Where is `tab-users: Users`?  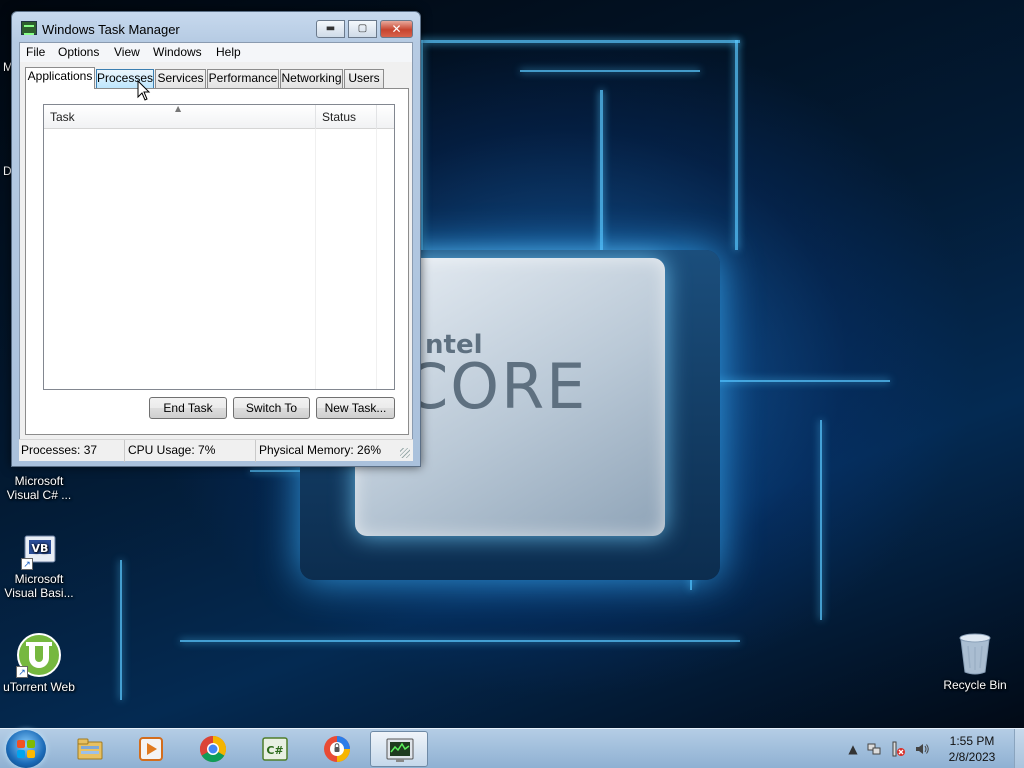 tab-users: Users is located at coordinates (364, 78).